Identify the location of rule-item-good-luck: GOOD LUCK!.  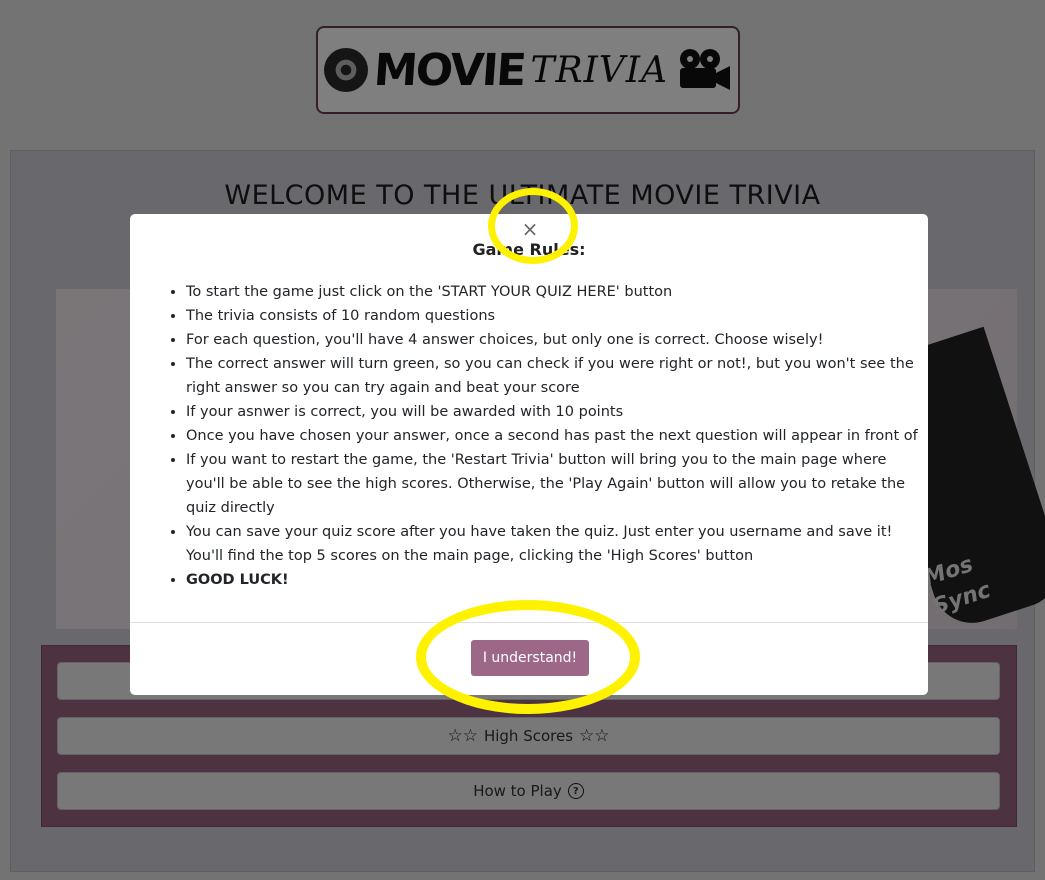
(556, 580).